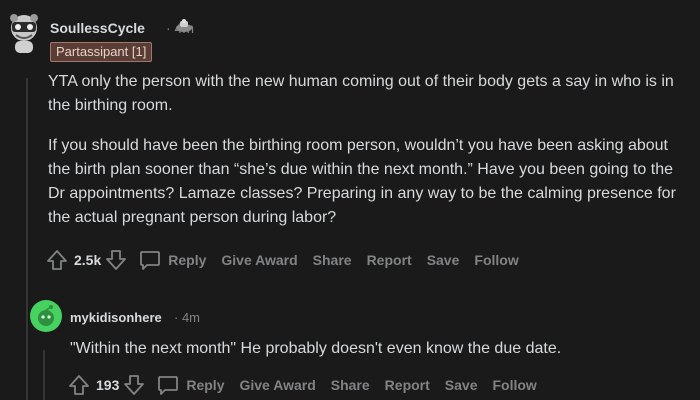  Describe the element at coordinates (116, 317) in the screenshot. I see `comment-author: mykidisonhere` at that location.